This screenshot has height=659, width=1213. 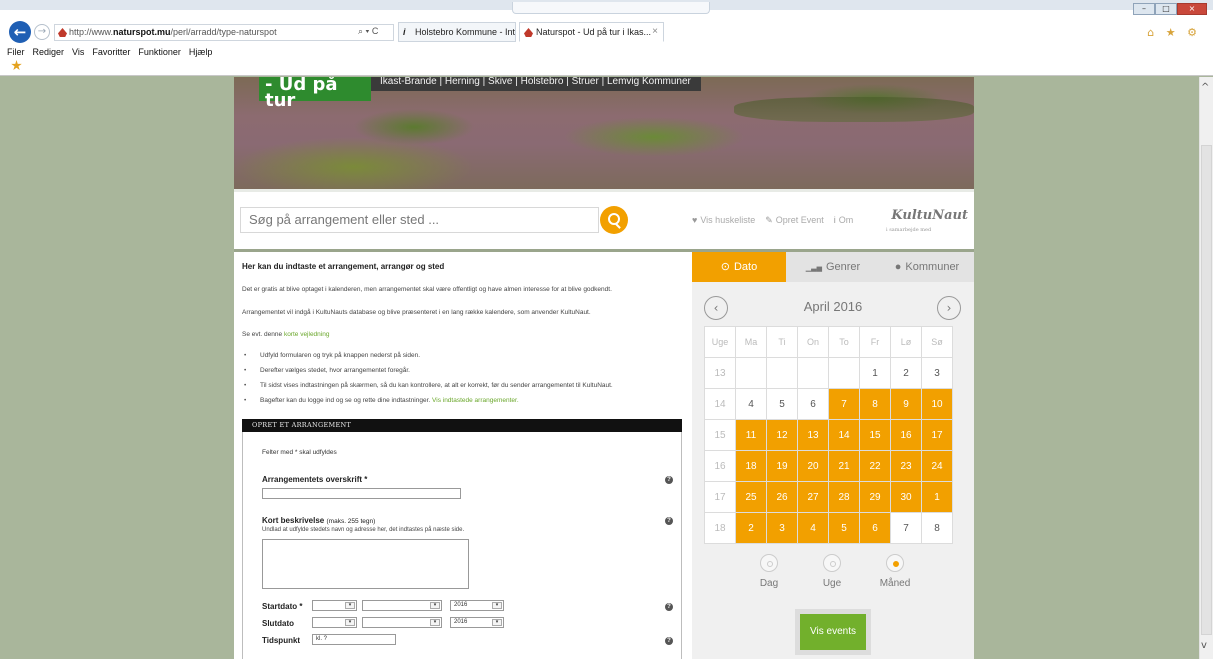 What do you see at coordinates (20, 32) in the screenshot?
I see `back-arrow-icon: ←` at bounding box center [20, 32].